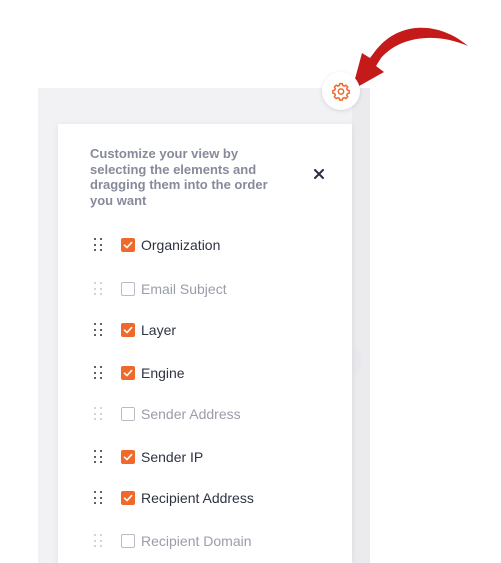  Describe the element at coordinates (128, 289) in the screenshot. I see `checkbox-email-subject` at that location.